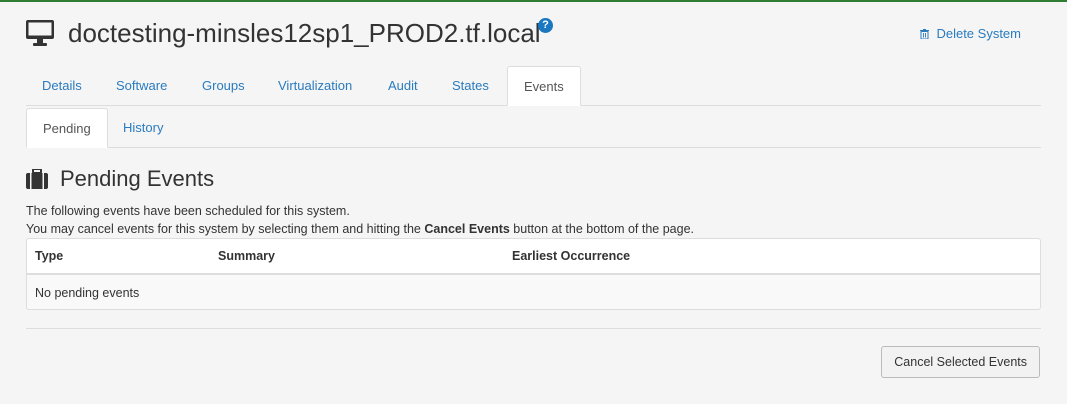 The width and height of the screenshot is (1067, 404). Describe the element at coordinates (37, 179) in the screenshot. I see `briefcase-icon` at that location.